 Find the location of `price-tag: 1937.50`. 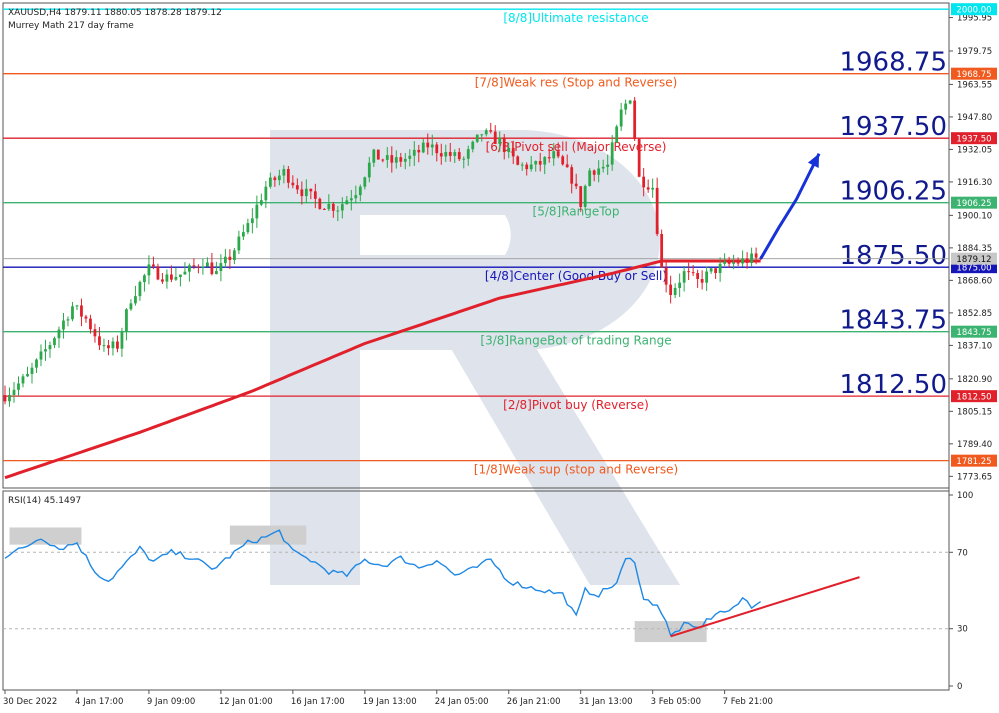

price-tag: 1937.50 is located at coordinates (974, 138).